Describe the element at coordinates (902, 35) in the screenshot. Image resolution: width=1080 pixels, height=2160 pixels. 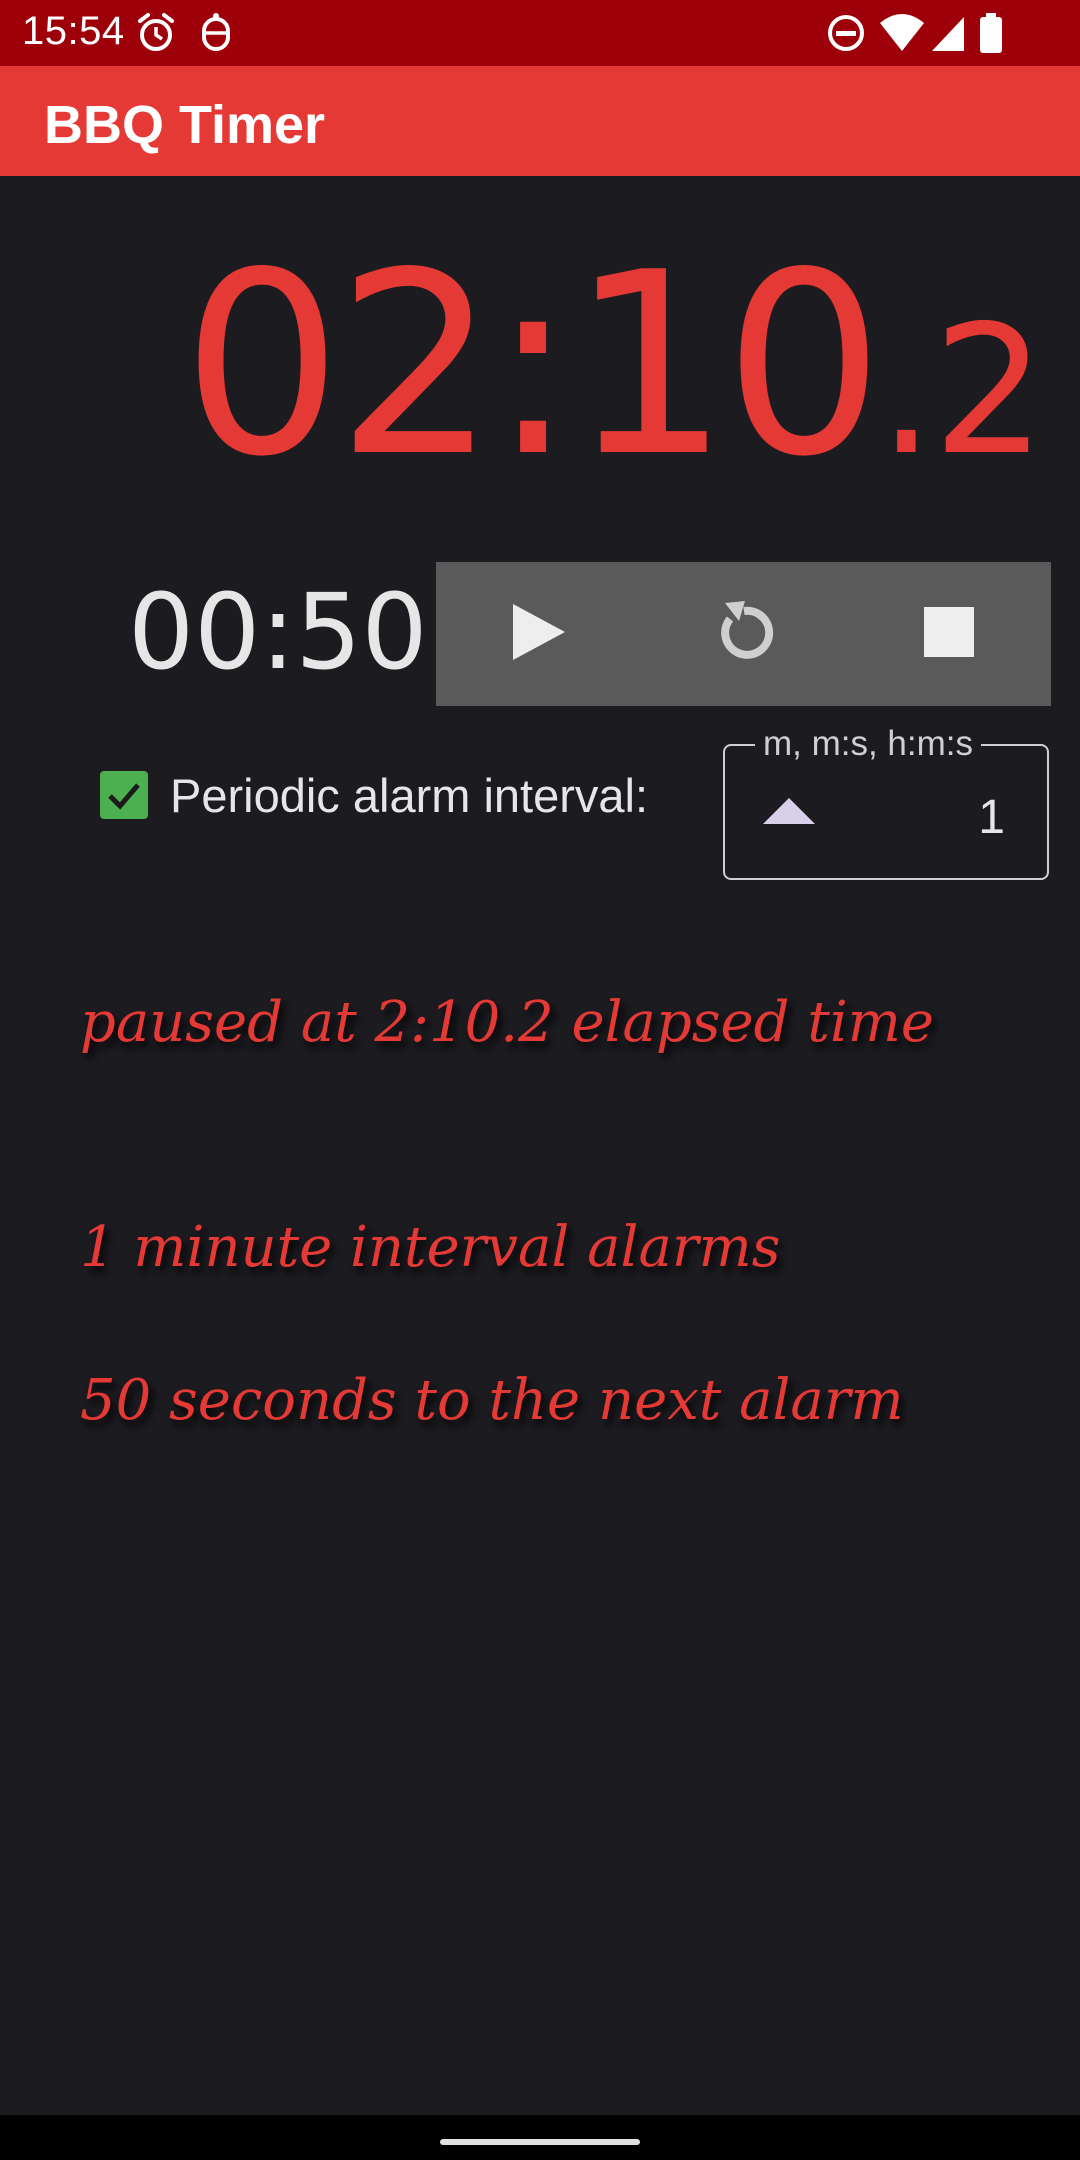
I see `wifi-icon` at that location.